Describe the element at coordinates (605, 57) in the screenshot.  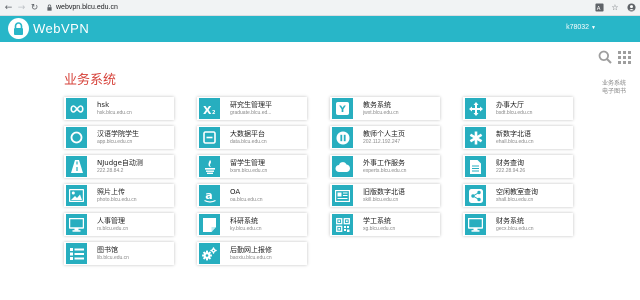
I see `search-icon` at that location.